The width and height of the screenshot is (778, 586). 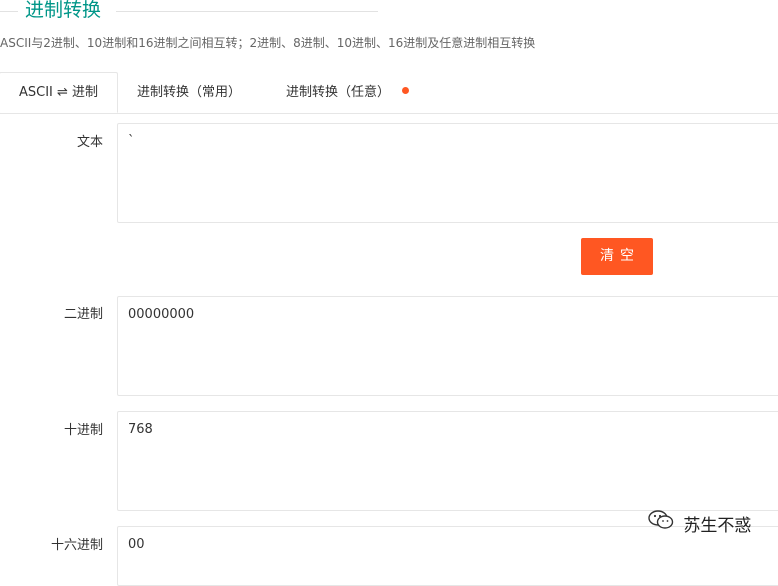 What do you see at coordinates (406, 90) in the screenshot?
I see `new-dot-badge` at bounding box center [406, 90].